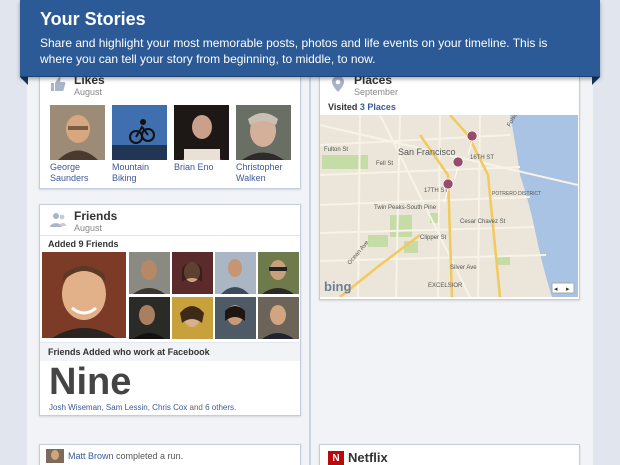 The width and height of the screenshot is (620, 465). What do you see at coordinates (596, 81) in the screenshot?
I see `banner-fold-right` at bounding box center [596, 81].